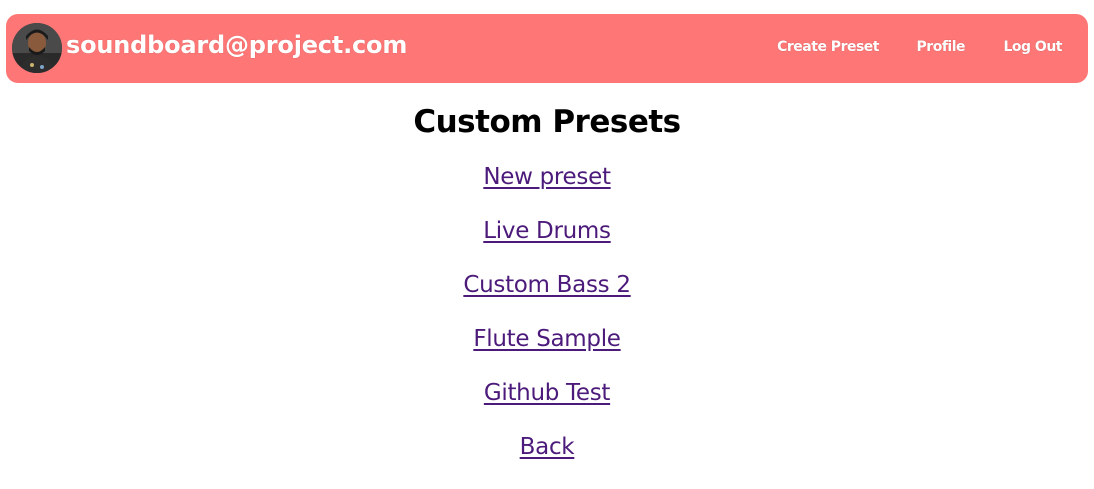  Describe the element at coordinates (547, 407) in the screenshot. I see `list-item: Github Test` at that location.